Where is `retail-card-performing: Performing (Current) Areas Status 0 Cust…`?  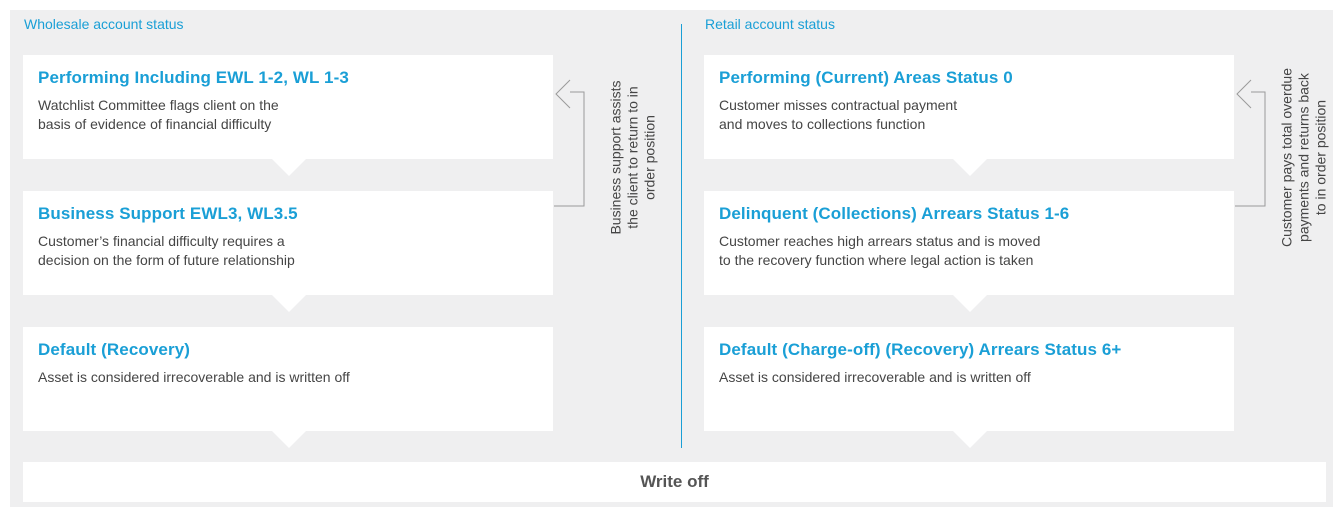
retail-card-performing: Performing (Current) Areas Status 0 Cust… is located at coordinates (969, 107).